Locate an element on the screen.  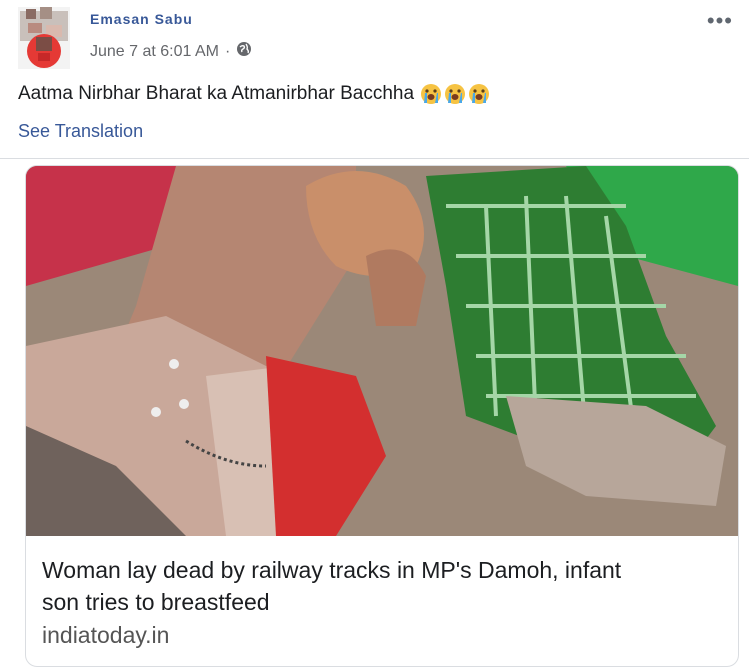
globe-icon is located at coordinates (244, 51).